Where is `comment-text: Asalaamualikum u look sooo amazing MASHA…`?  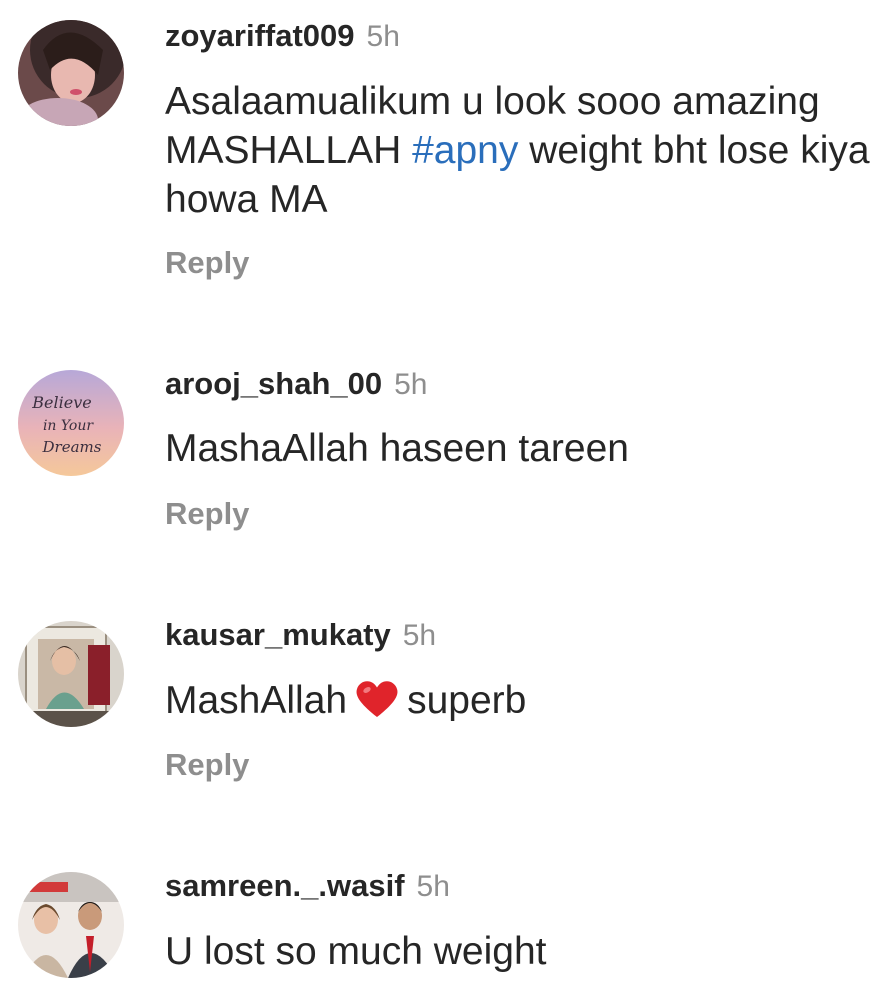 comment-text: Asalaamualikum u look sooo amazing MASHA… is located at coordinates (522, 150).